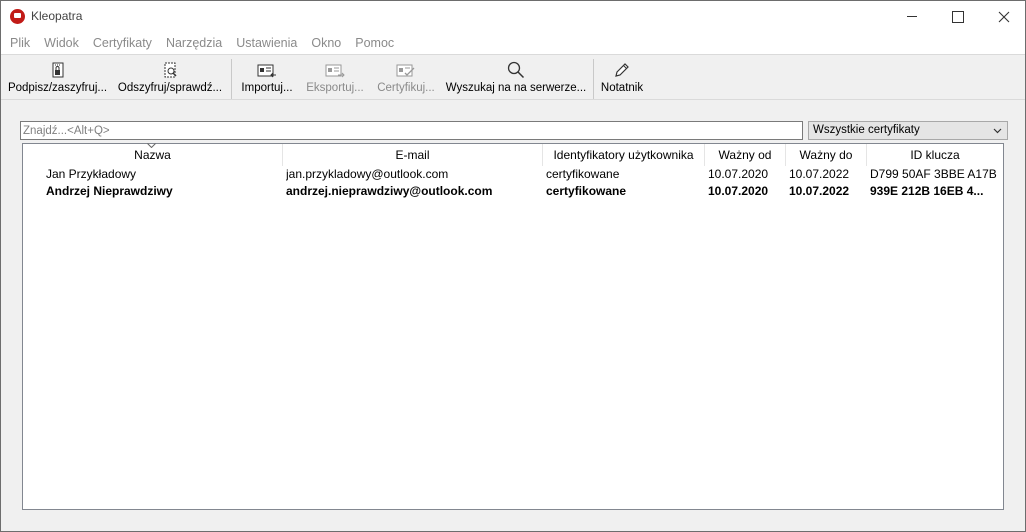 The height and width of the screenshot is (532, 1026). What do you see at coordinates (513, 521) in the screenshot?
I see `status-bar` at bounding box center [513, 521].